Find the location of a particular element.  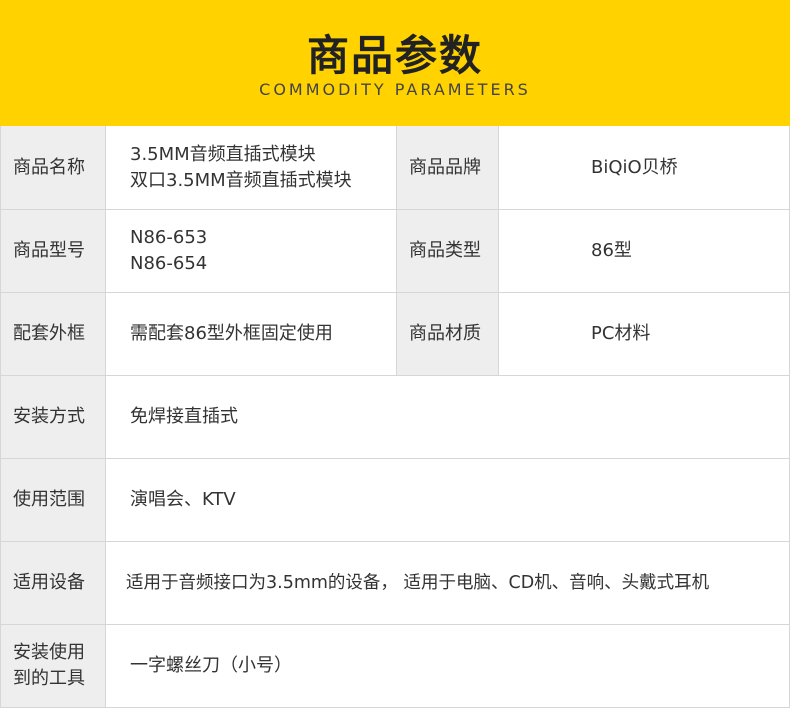

label-install-method: 安装方式 is located at coordinates (53, 417).